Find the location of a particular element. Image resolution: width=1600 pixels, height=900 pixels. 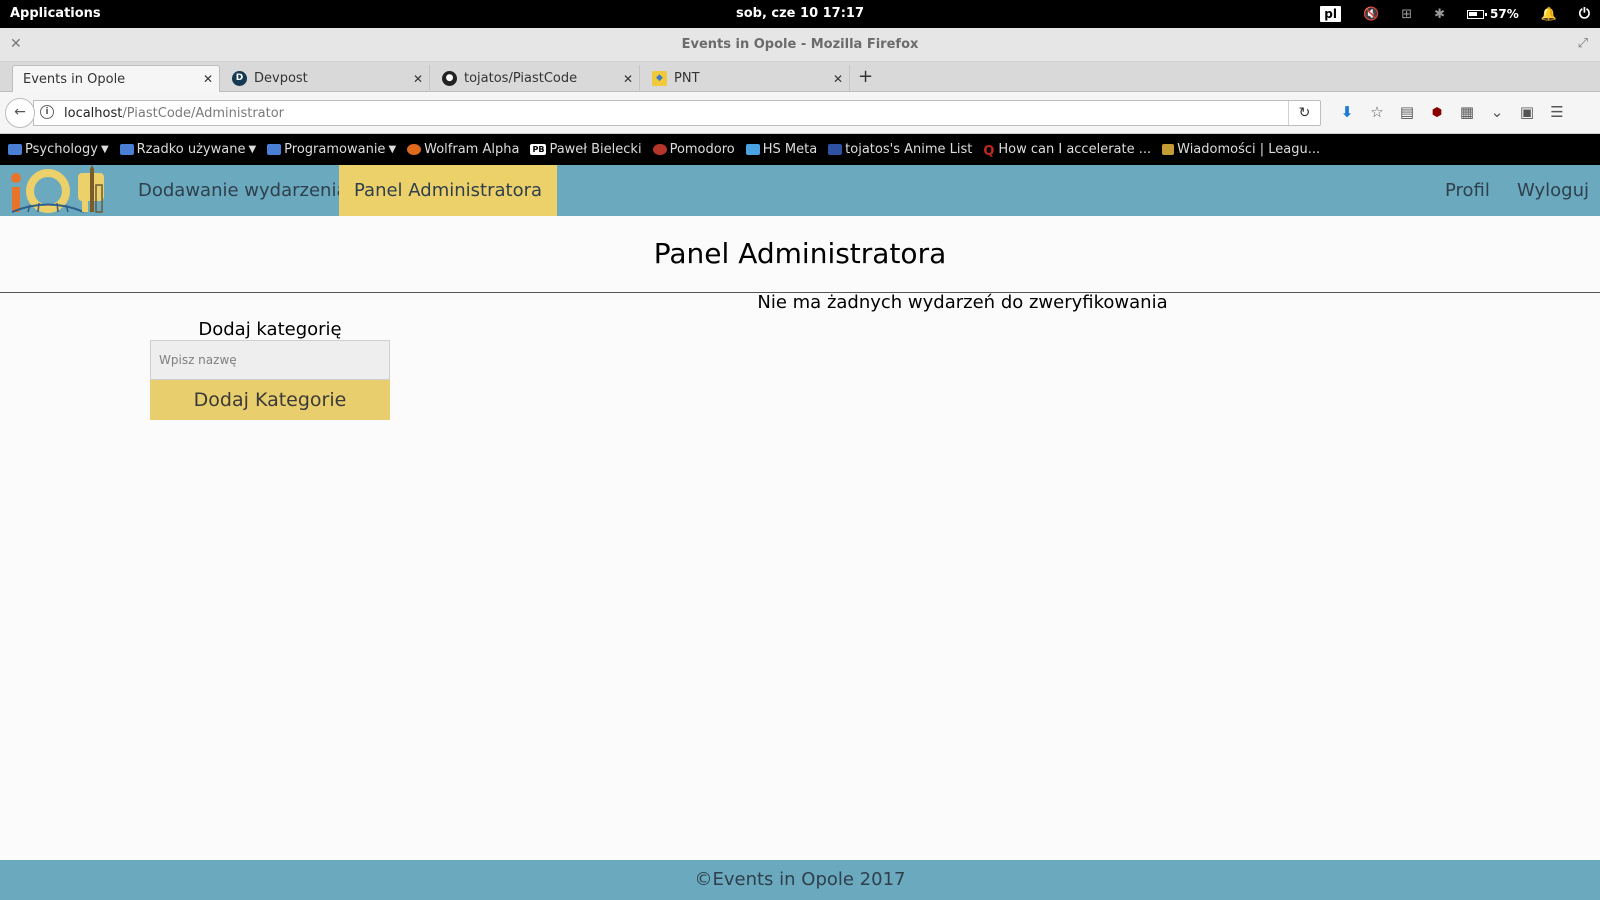

sync-icon: ▣ is located at coordinates (1527, 112).